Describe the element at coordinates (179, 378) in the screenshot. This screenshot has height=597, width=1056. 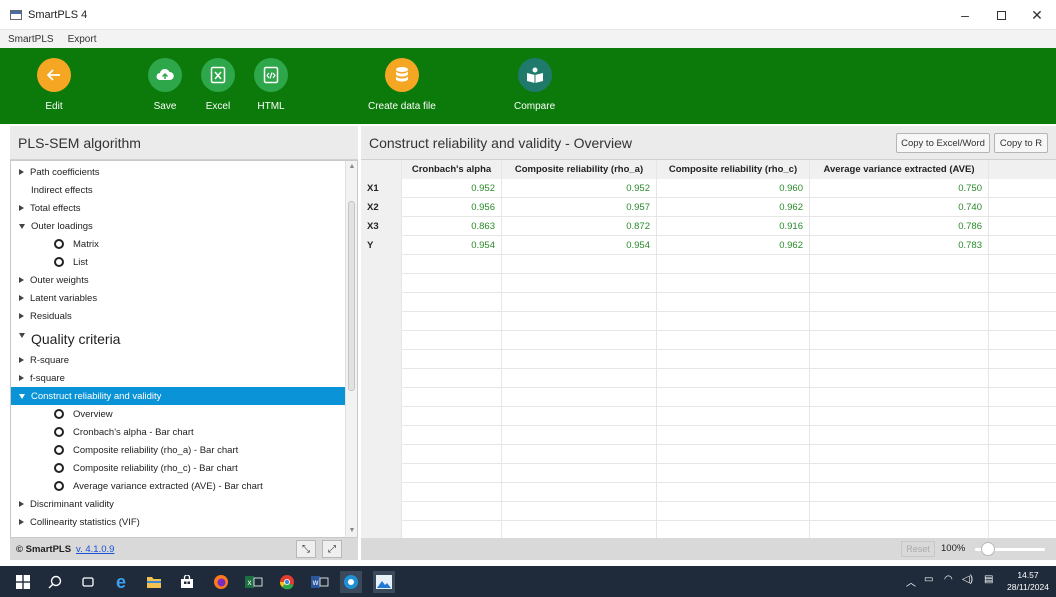
I see `tree-item-f-square: f-square` at that location.